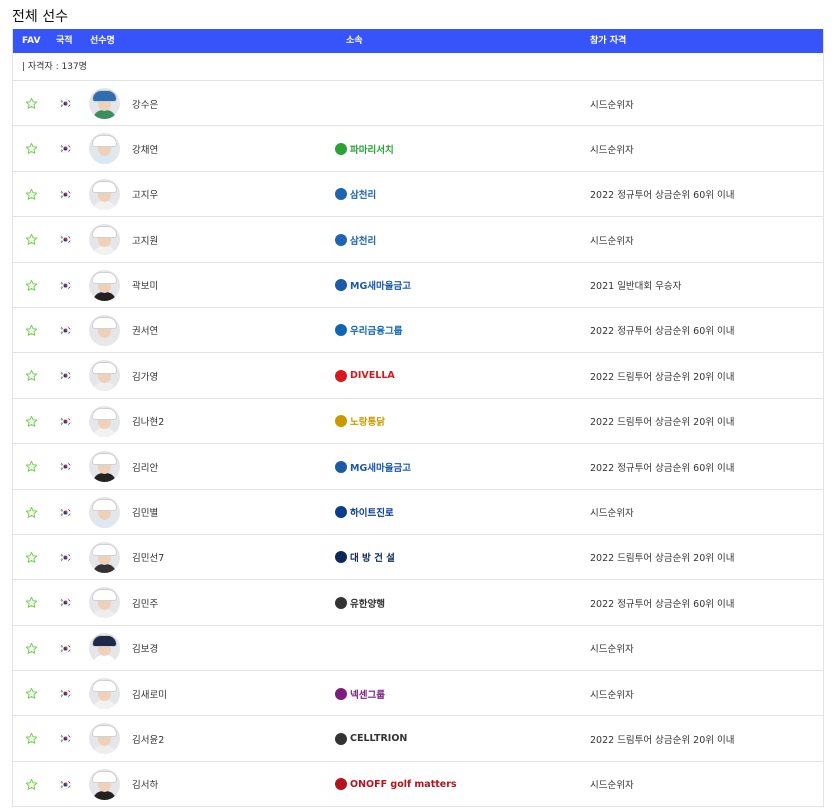  Describe the element at coordinates (418, 104) in the screenshot. I see `table-row: 강수은 시드순위자` at that location.